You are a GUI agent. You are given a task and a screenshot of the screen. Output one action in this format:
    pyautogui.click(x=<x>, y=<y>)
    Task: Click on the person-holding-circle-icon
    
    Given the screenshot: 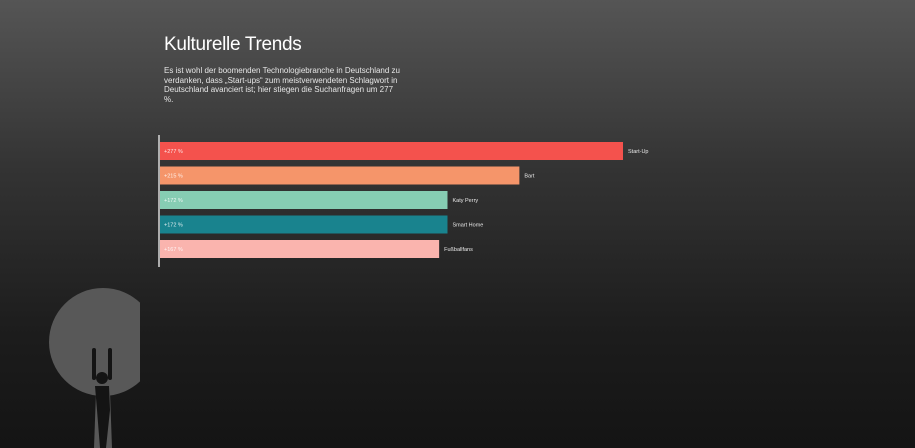 What is the action you would take?
    pyautogui.click(x=94, y=368)
    